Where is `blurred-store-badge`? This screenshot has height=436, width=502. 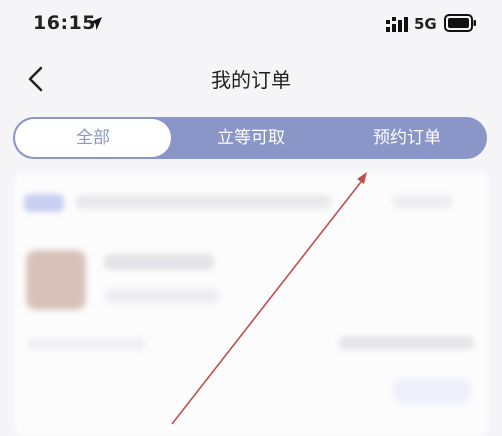 blurred-store-badge is located at coordinates (44, 203).